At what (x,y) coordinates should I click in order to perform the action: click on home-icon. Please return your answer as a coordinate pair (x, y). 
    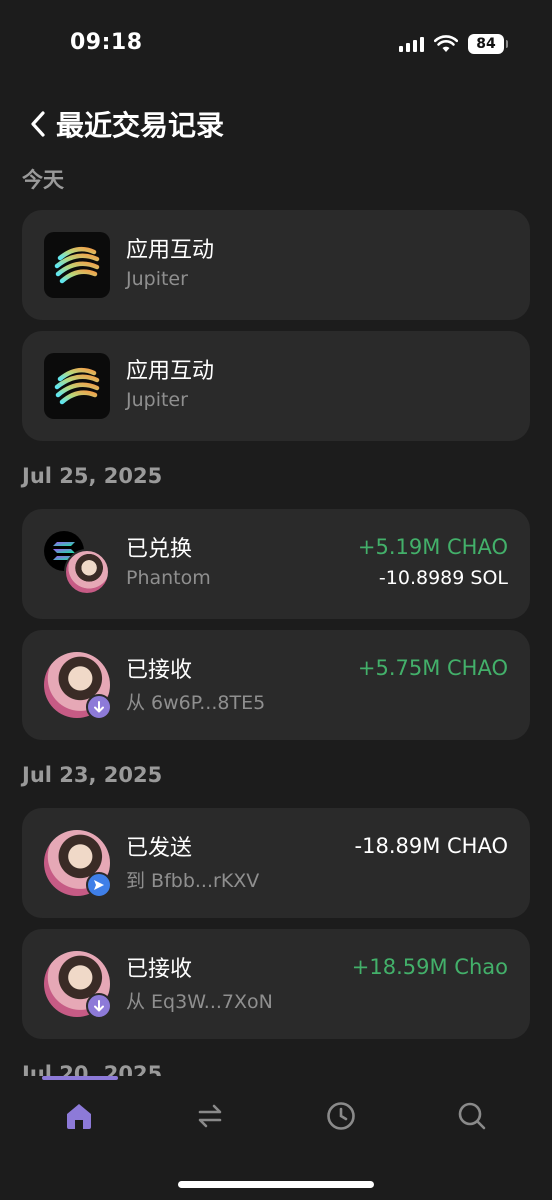
    Looking at the image, I should click on (79, 1116).